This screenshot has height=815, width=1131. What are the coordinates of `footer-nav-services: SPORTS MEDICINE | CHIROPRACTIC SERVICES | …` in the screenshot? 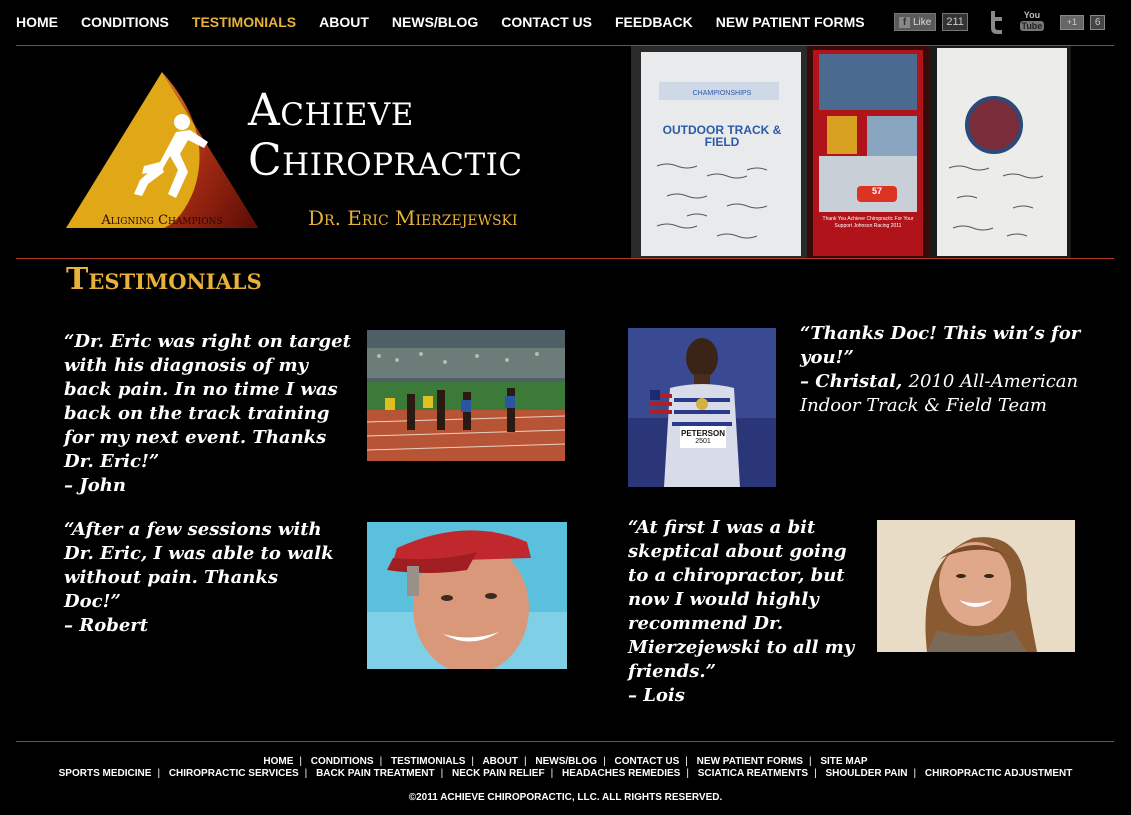 It's located at (565, 773).